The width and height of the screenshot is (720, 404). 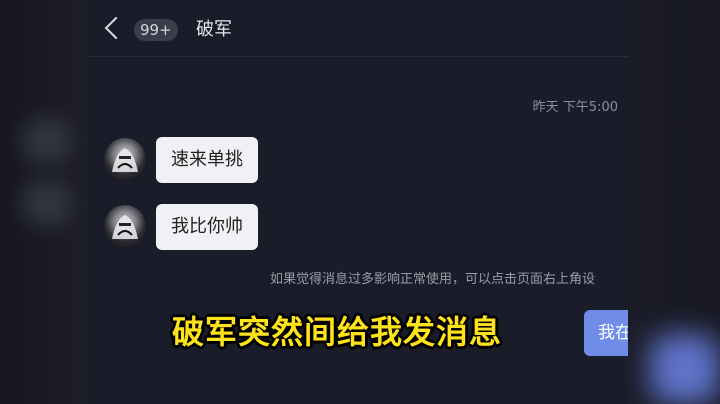 I want to click on sent-message-bubble: 我在, so click(x=606, y=333).